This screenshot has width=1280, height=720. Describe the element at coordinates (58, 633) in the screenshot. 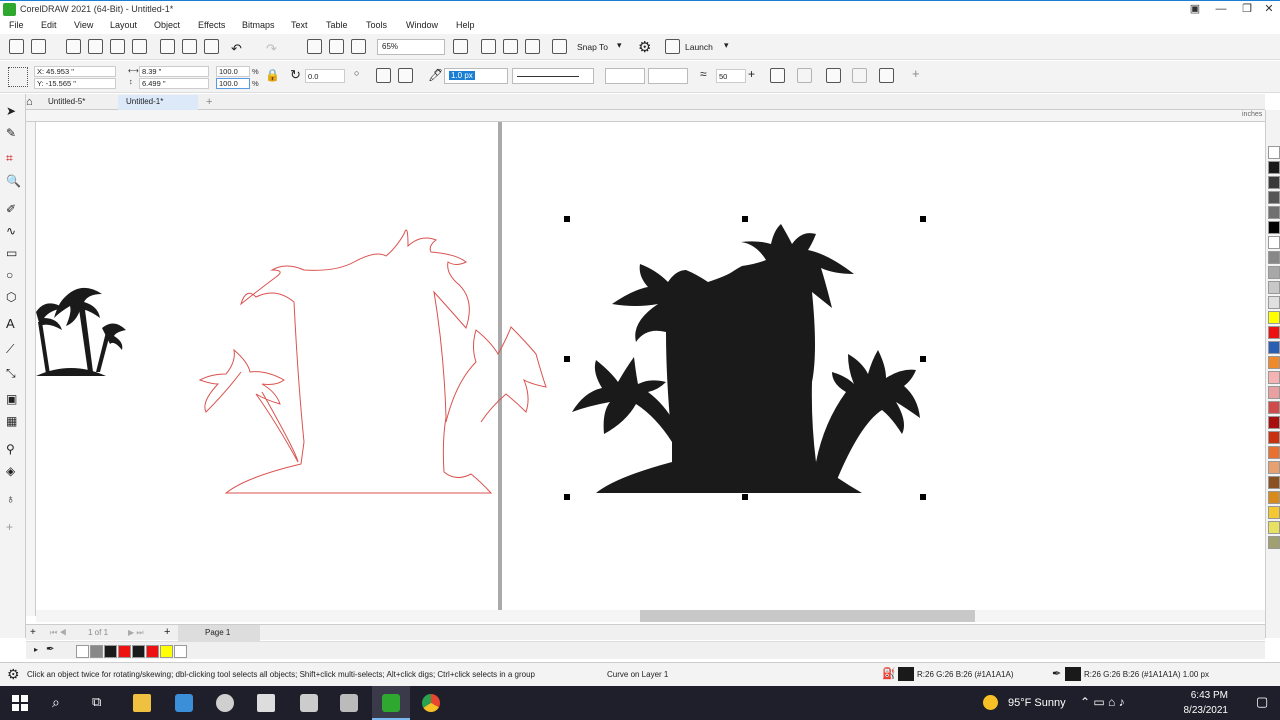

I see `first-page-icon: ⏮ ◀` at that location.